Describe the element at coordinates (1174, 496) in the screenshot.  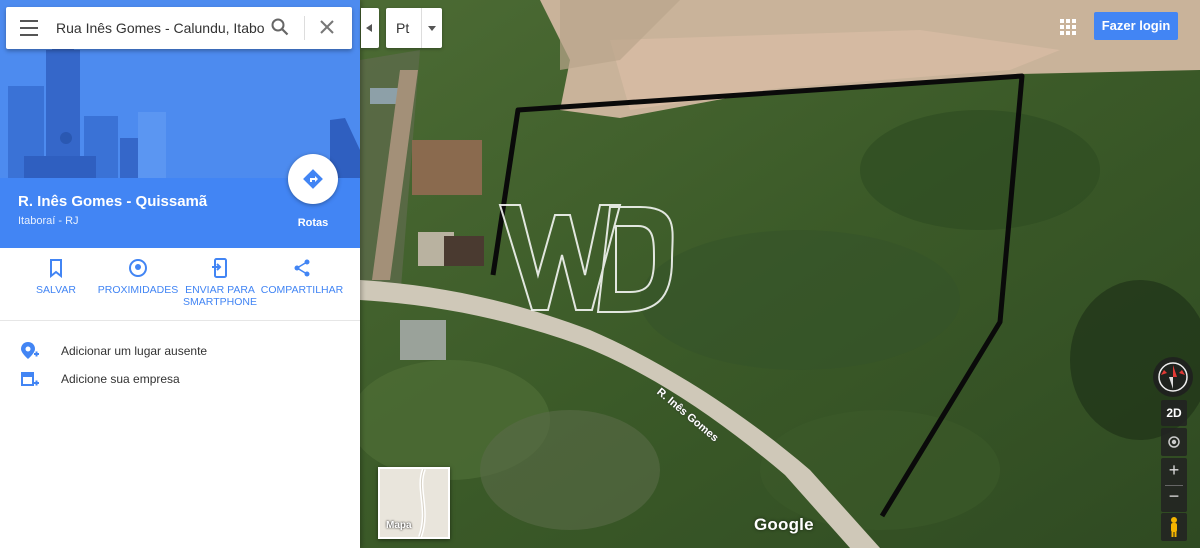
I see `zoom-out-button: −` at that location.